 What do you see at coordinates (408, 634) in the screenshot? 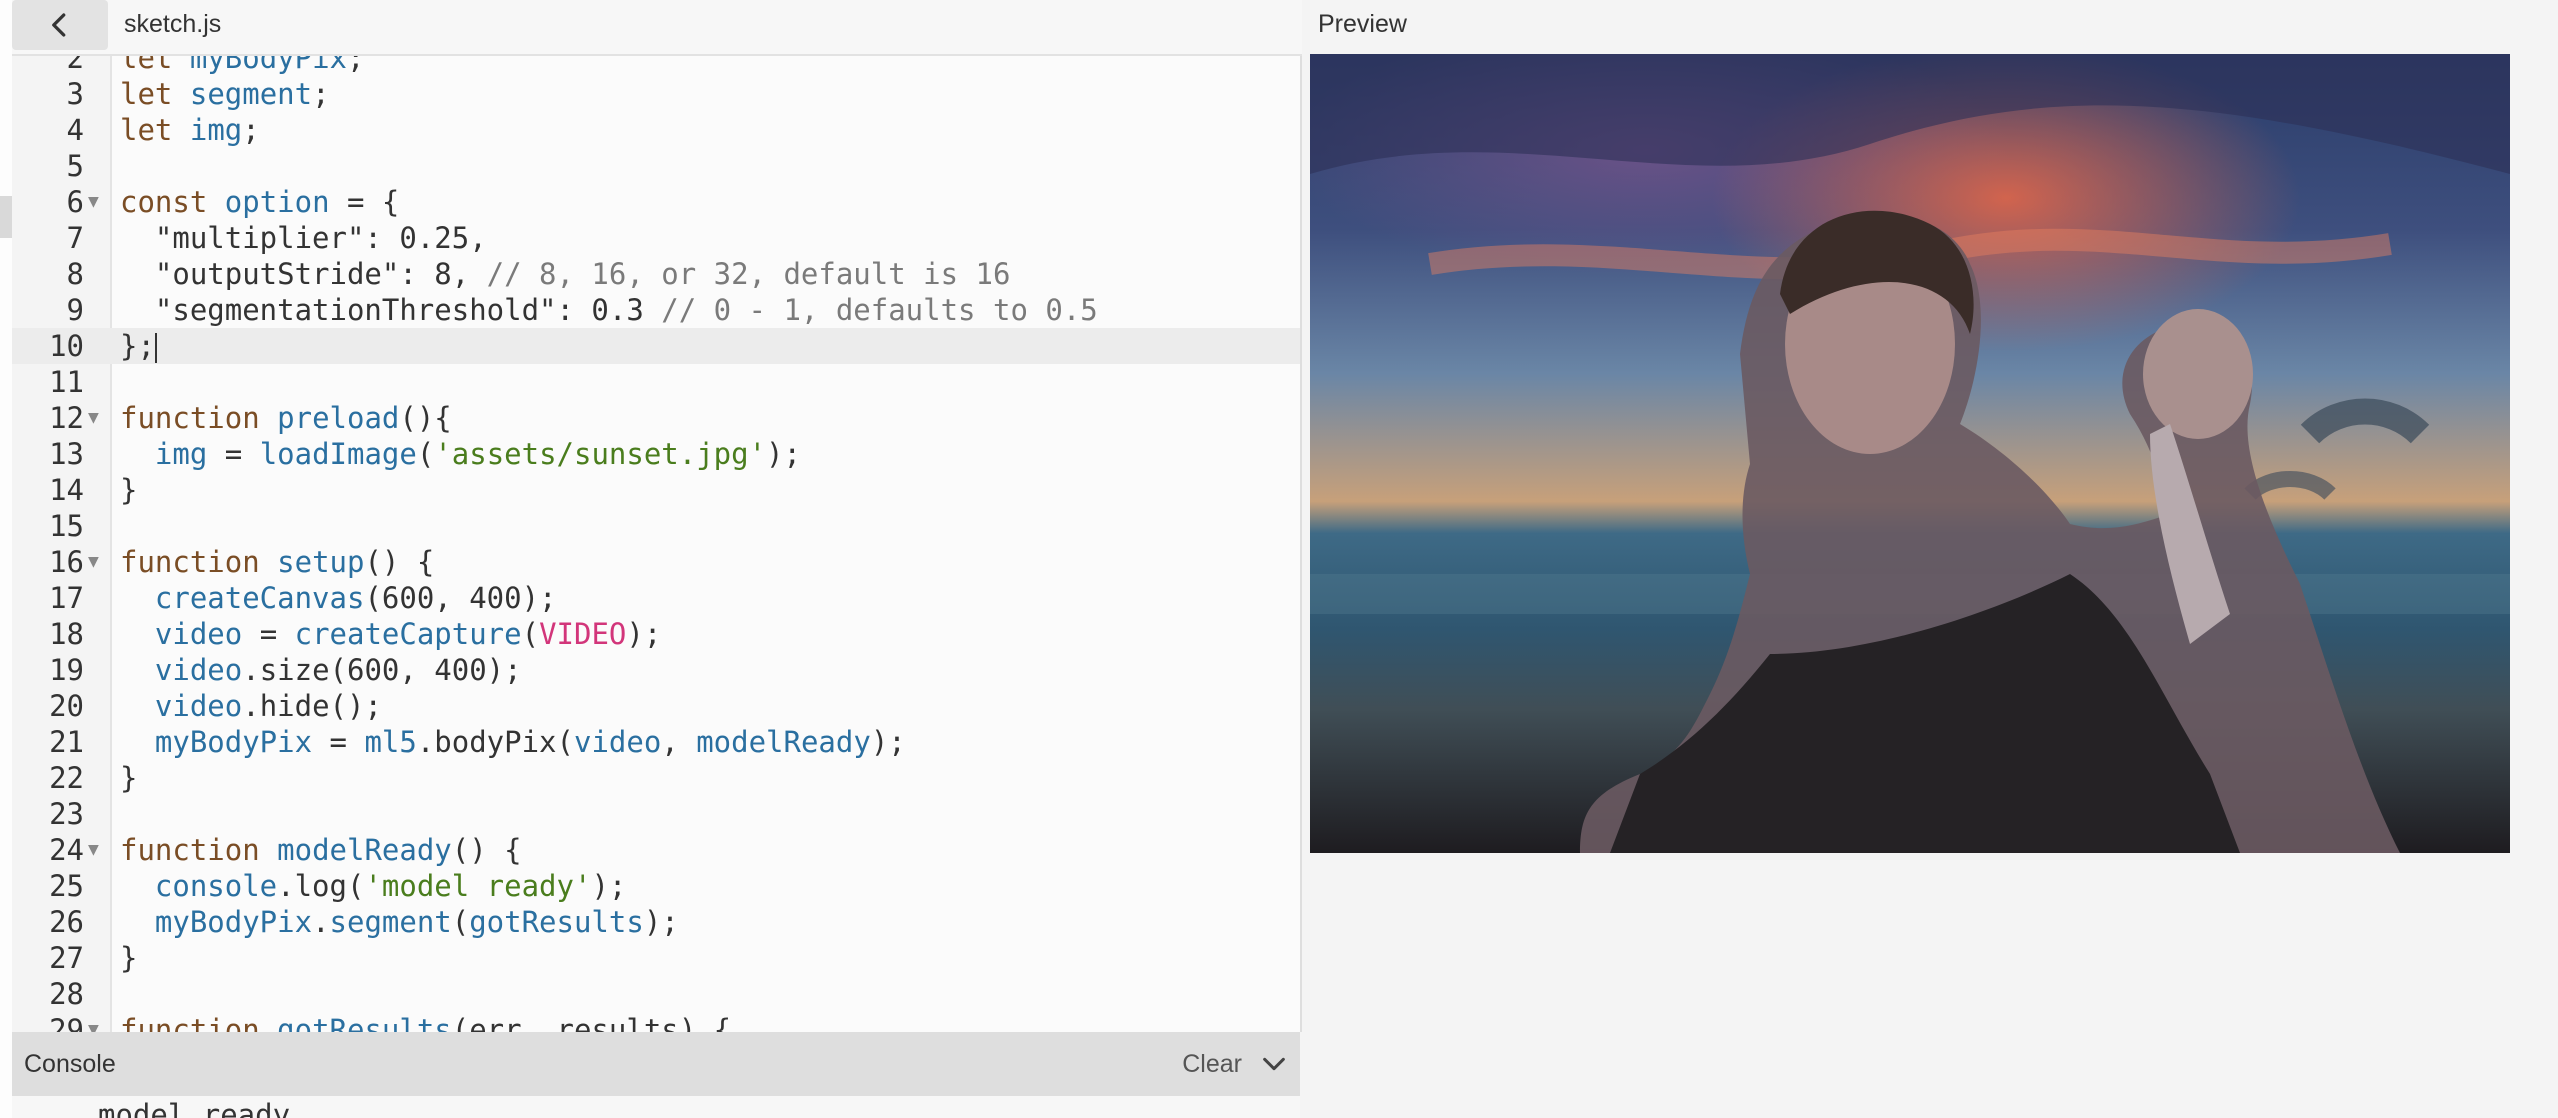
I see `code-text: video = createCapture(VIDEO);` at bounding box center [408, 634].